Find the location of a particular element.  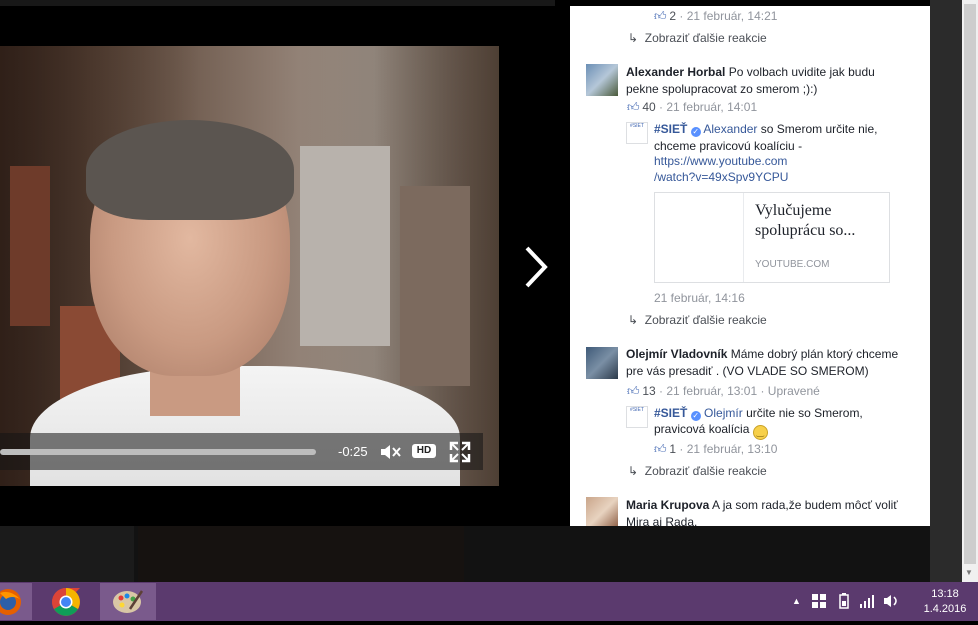

next-arrow-icon is located at coordinates (537, 267).